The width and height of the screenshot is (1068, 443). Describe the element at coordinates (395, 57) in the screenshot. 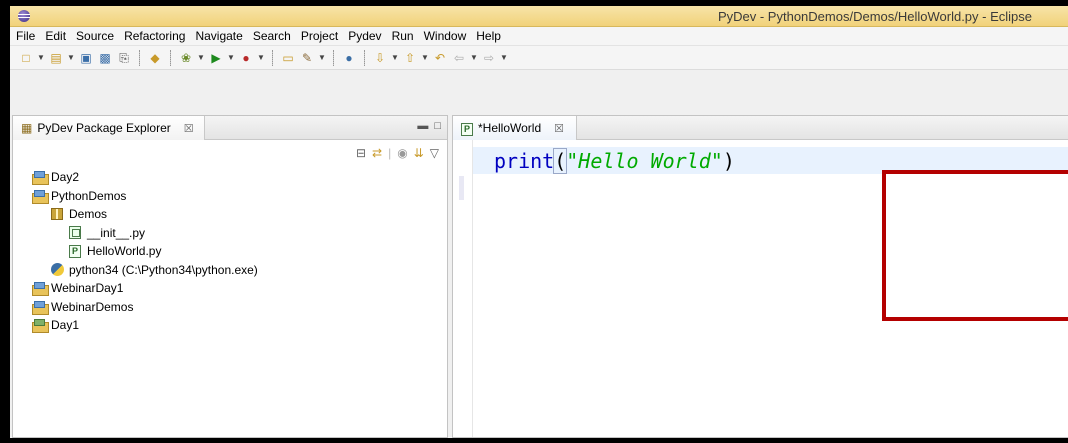

I see `next-annotation-dropdown-icon: ▼` at that location.